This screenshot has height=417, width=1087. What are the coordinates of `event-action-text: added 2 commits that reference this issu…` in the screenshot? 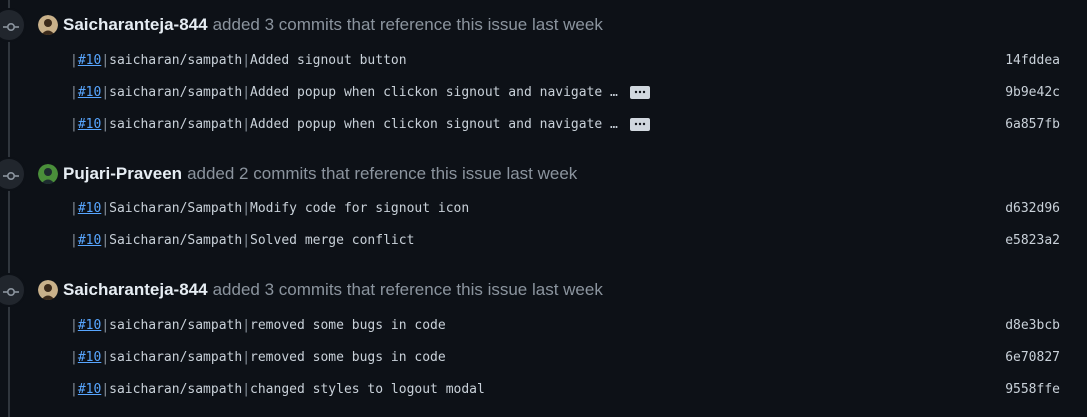 It's located at (382, 173).